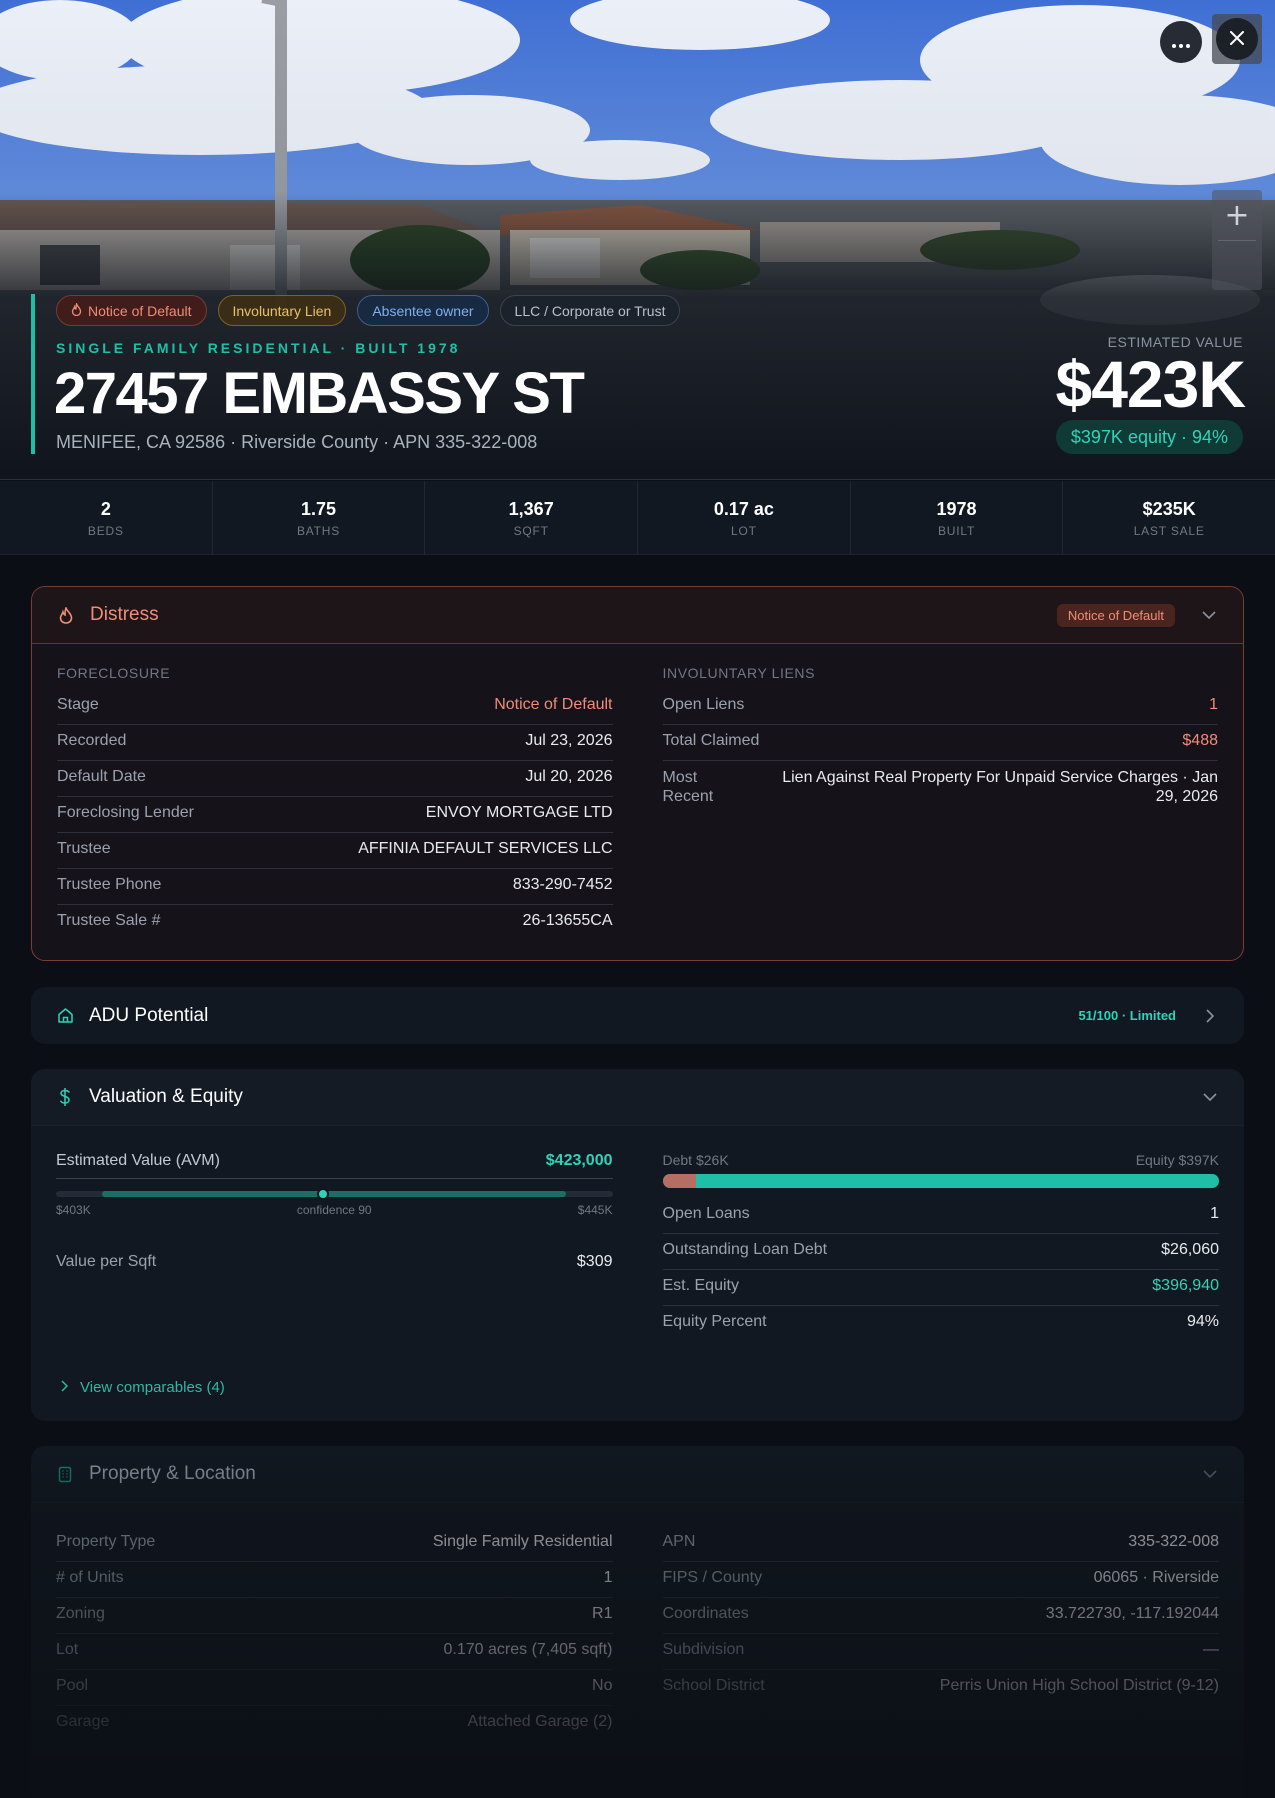 This screenshot has width=1275, height=1798. Describe the element at coordinates (743, 509) in the screenshot. I see `stat-value: 0.17 ac` at that location.